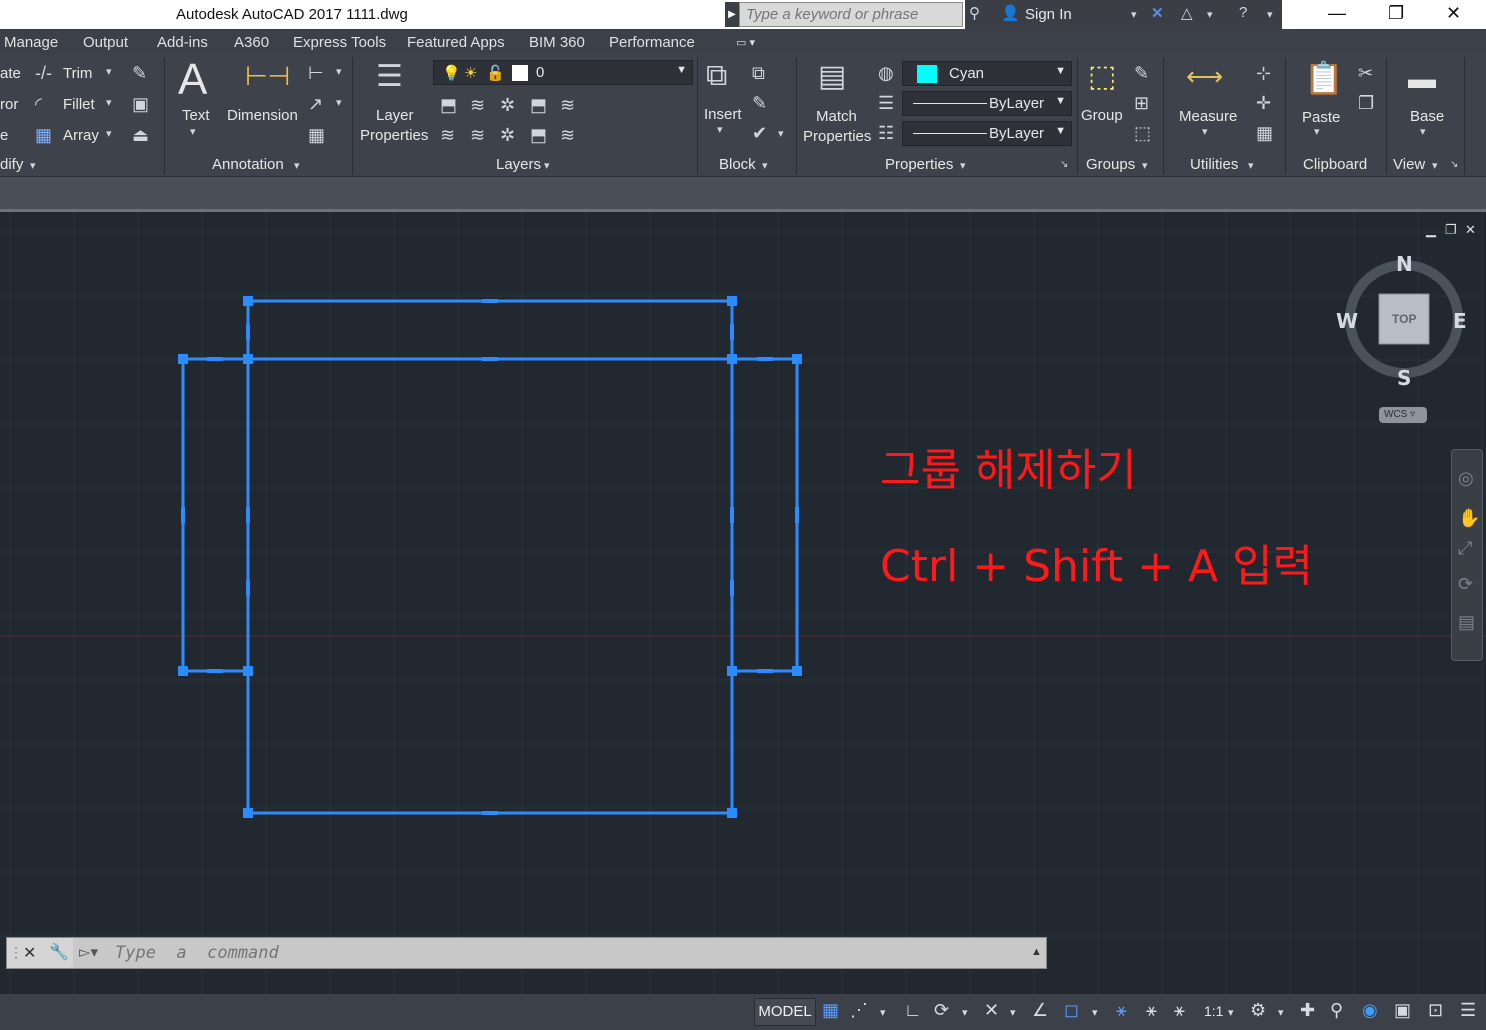 The image size is (1486, 1030). What do you see at coordinates (1404, 319) in the screenshot?
I see `viewcube-face-label: TOP` at bounding box center [1404, 319].